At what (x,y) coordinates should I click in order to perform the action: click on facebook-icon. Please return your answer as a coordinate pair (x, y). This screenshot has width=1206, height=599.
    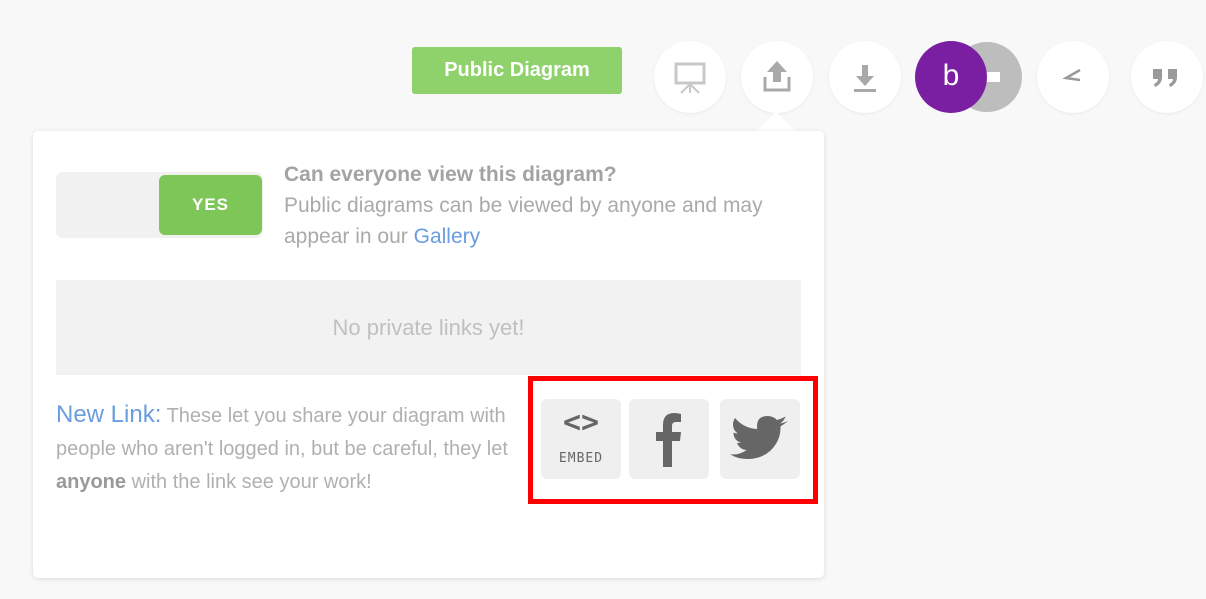
    Looking at the image, I should click on (668, 440).